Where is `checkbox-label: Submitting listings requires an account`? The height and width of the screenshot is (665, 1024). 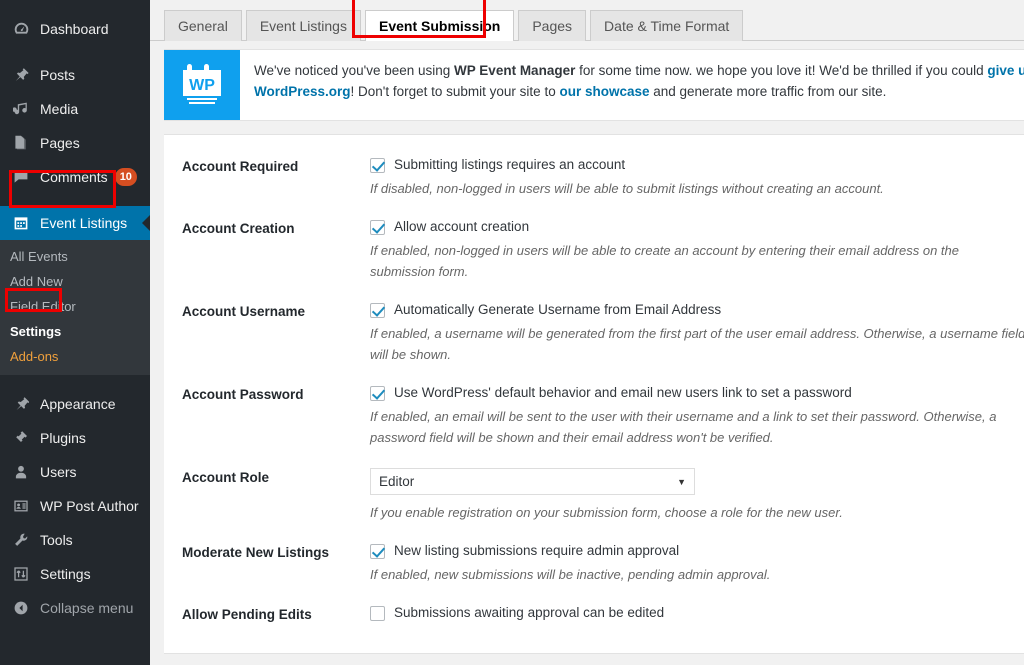
checkbox-label: Submitting listings requires an account is located at coordinates (510, 164).